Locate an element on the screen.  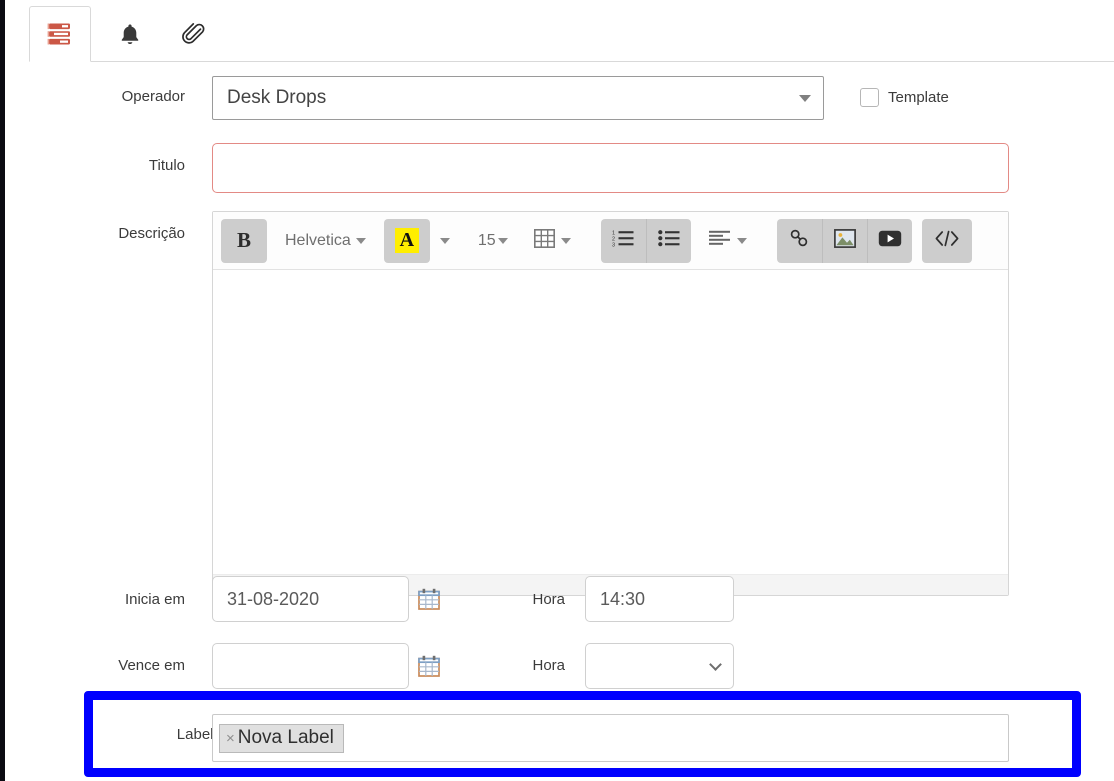
inicia-em-hora-value: 14:30 is located at coordinates (623, 598).